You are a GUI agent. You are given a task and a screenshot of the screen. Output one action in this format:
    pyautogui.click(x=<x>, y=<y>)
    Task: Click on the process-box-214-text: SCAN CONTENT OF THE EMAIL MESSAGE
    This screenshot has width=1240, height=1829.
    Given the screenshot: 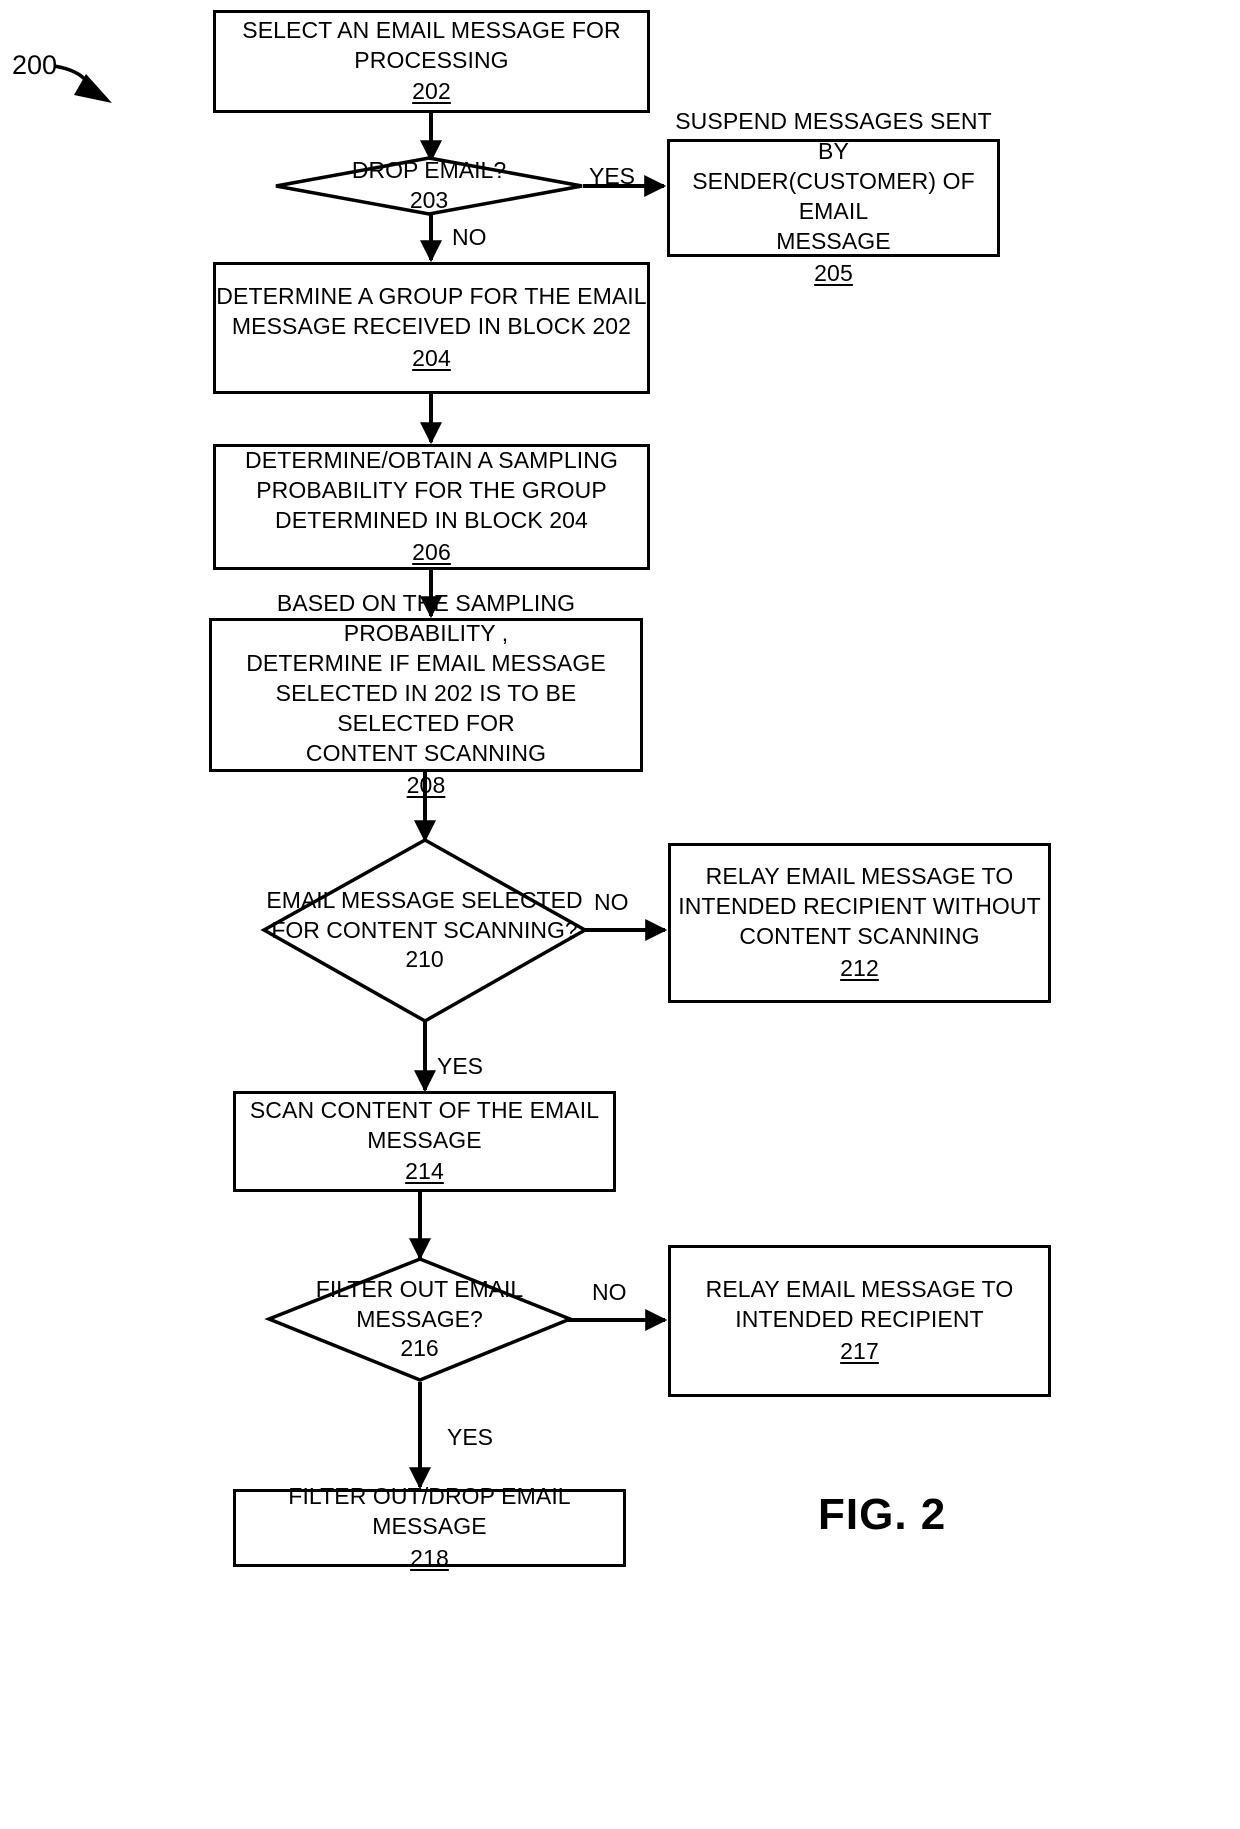 What is the action you would take?
    pyautogui.click(x=424, y=1124)
    